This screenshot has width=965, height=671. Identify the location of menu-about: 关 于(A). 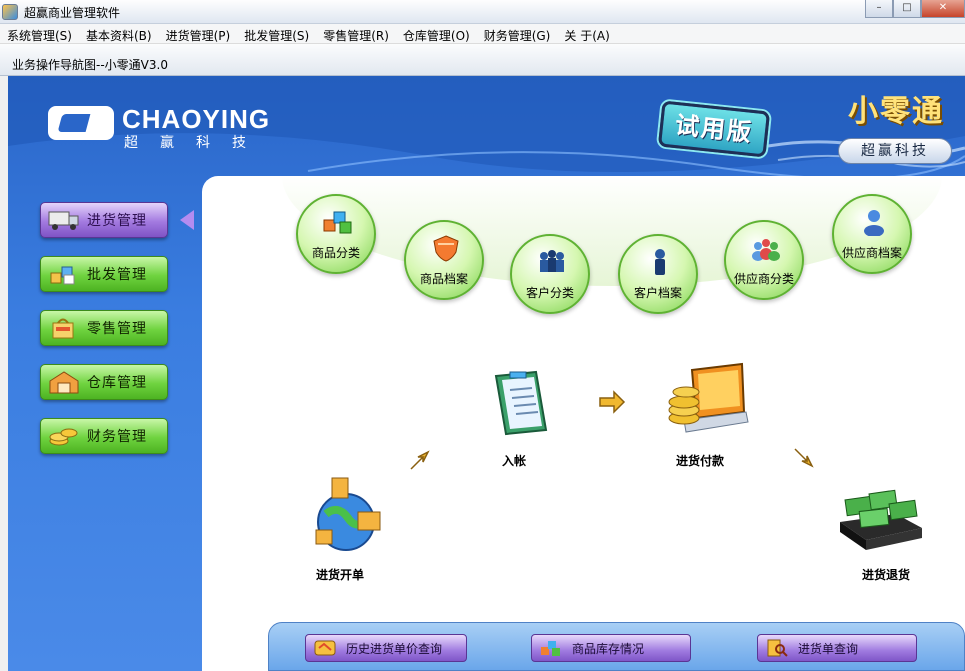
(586, 33).